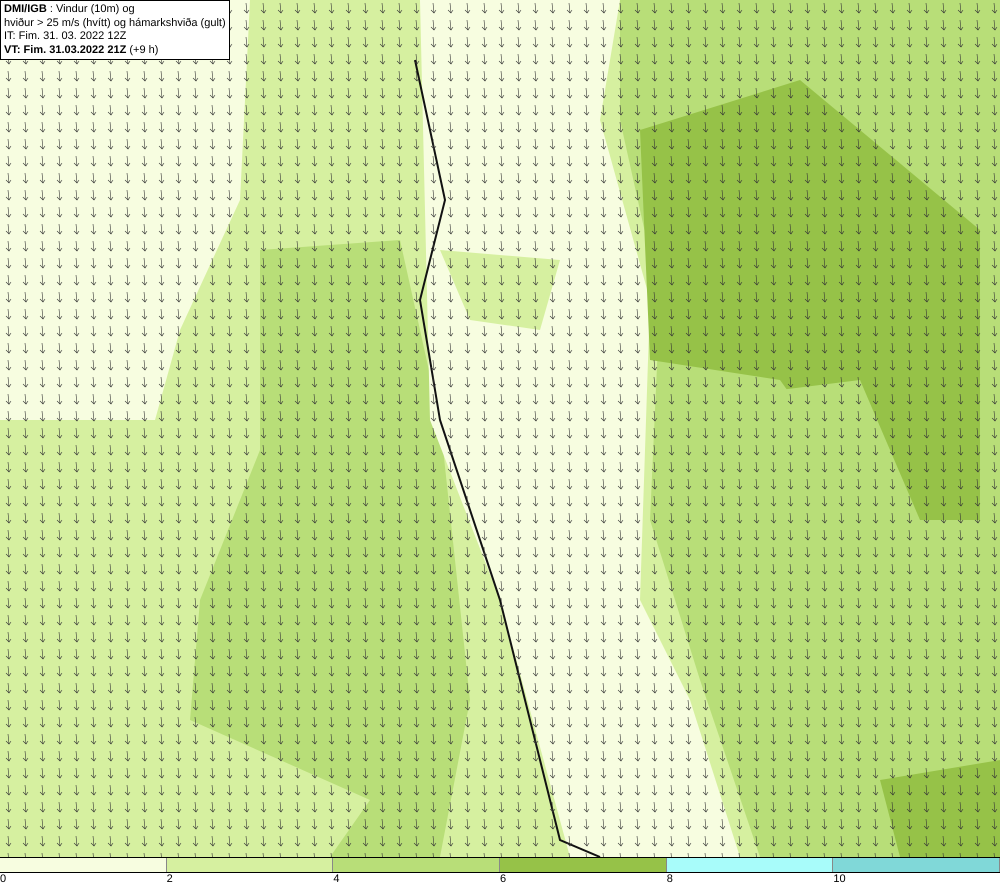  What do you see at coordinates (169, 879) in the screenshot?
I see `legend-tick-label: 2` at bounding box center [169, 879].